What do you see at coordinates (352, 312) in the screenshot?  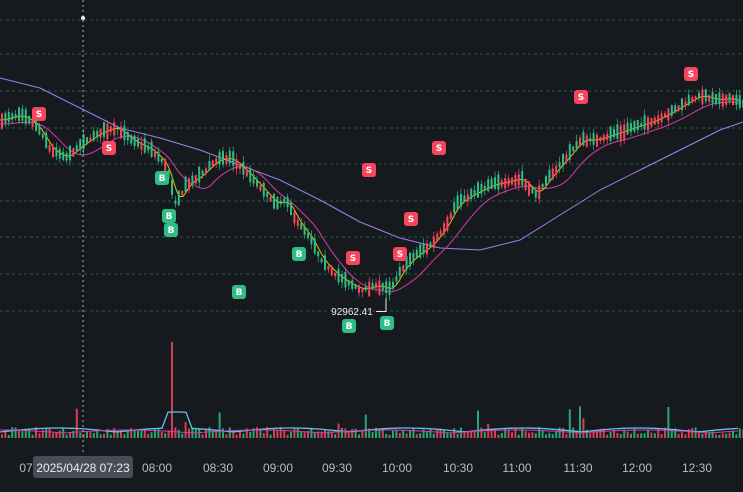 I see `low-price-label: 92962.41` at bounding box center [352, 312].